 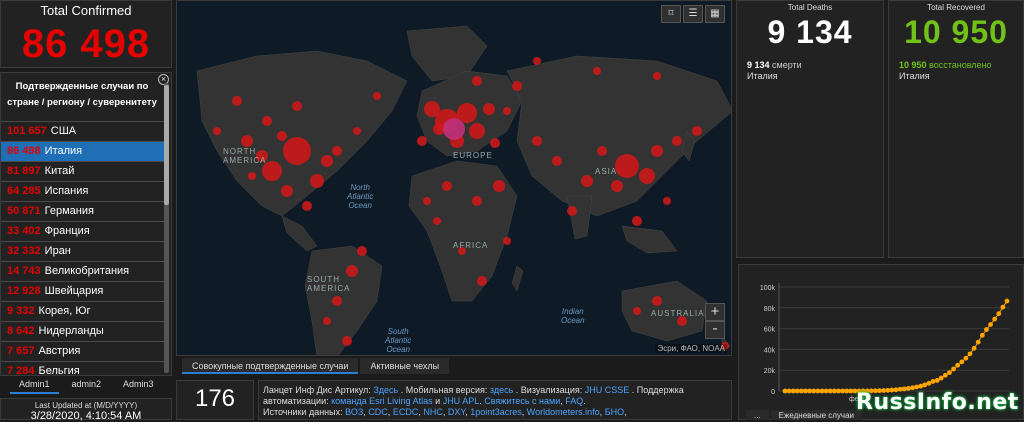 I want to click on recovered-list-item: 10 950 восстановлено Италия, so click(x=956, y=71).